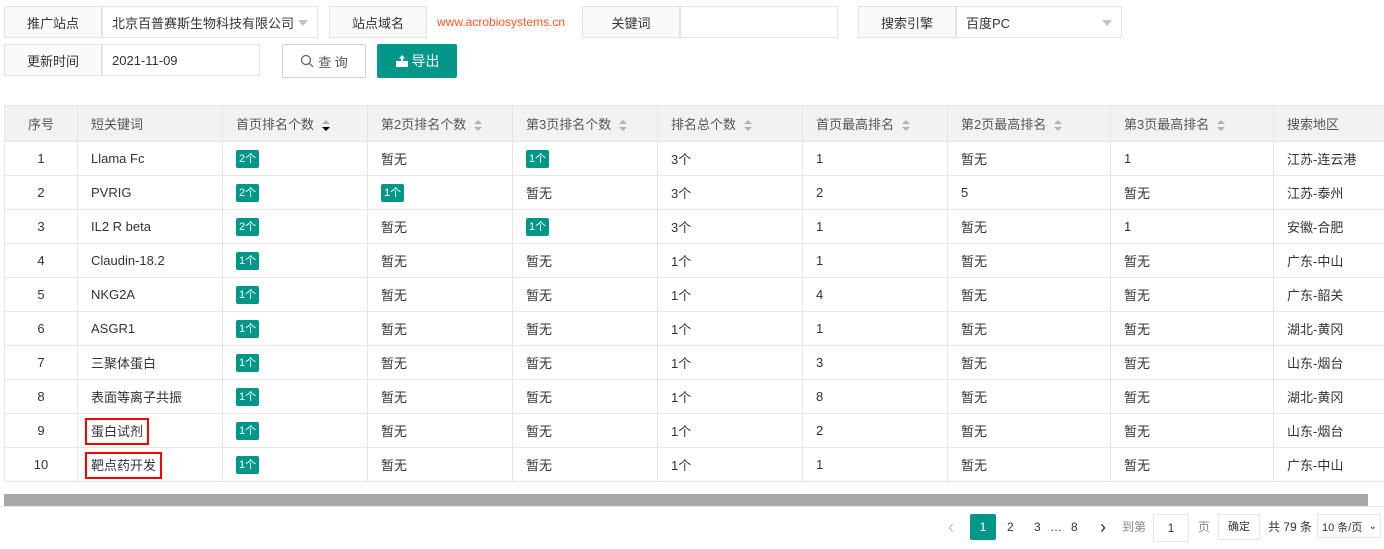  I want to click on search-button: 查 询, so click(324, 61).